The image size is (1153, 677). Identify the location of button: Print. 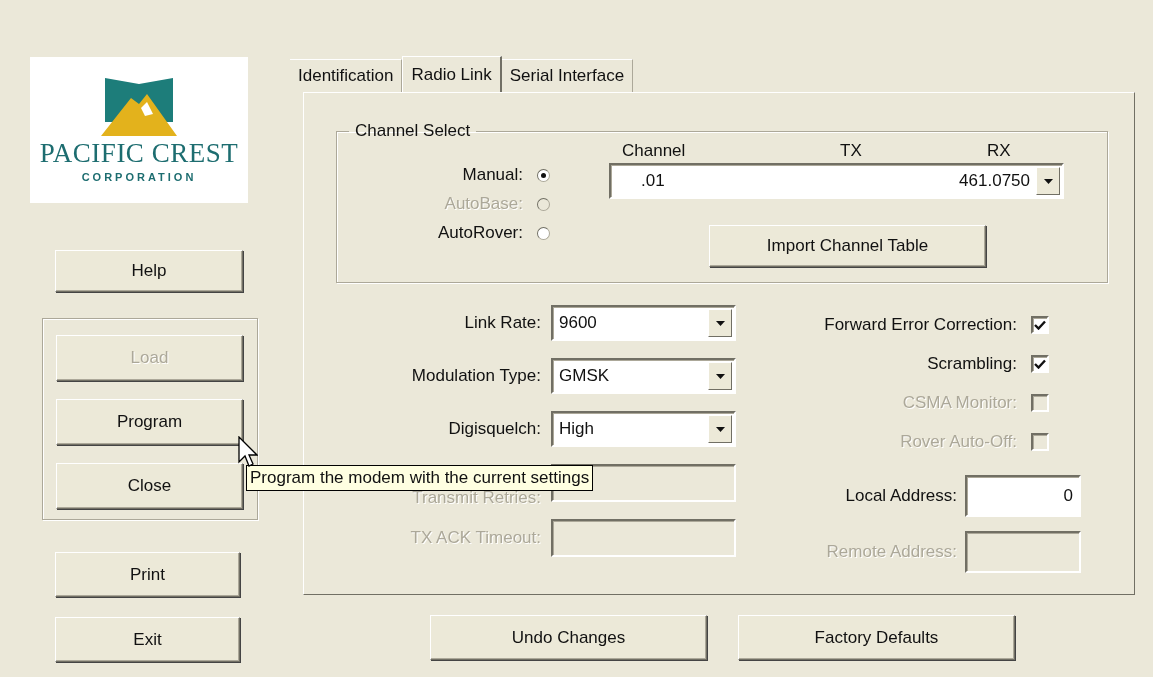
(147, 574).